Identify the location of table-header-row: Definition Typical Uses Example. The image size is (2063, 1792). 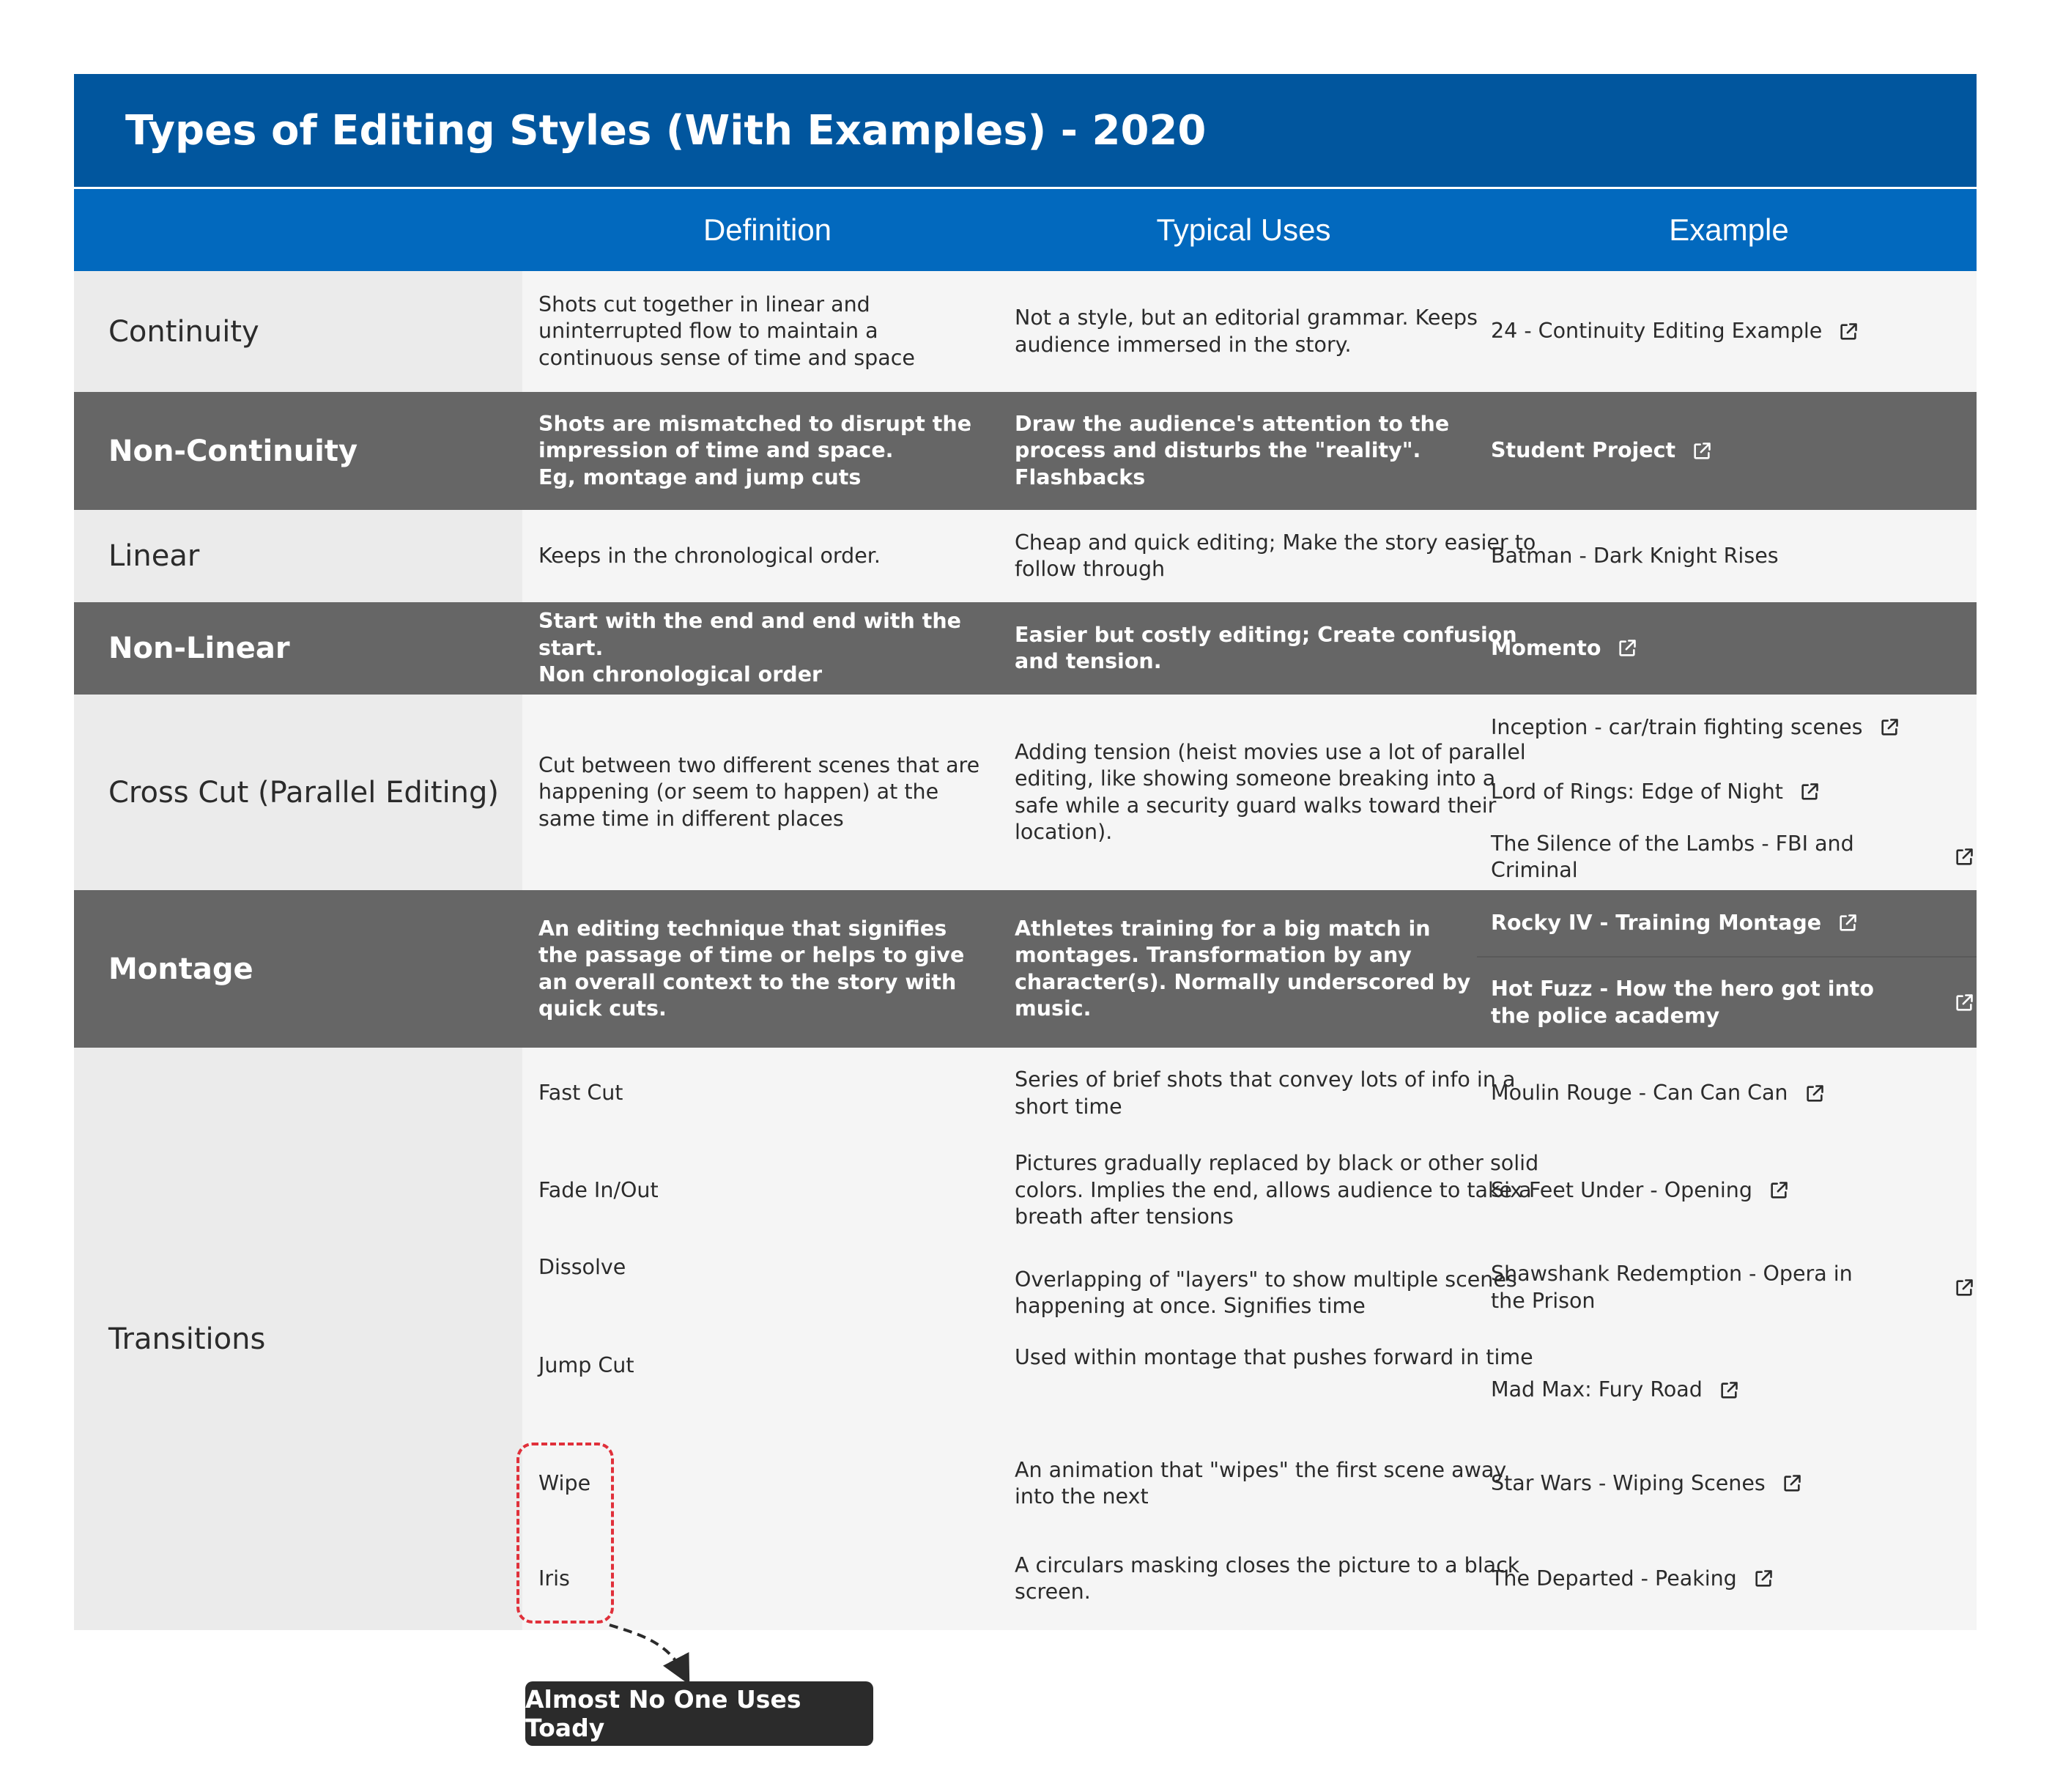
(1025, 230).